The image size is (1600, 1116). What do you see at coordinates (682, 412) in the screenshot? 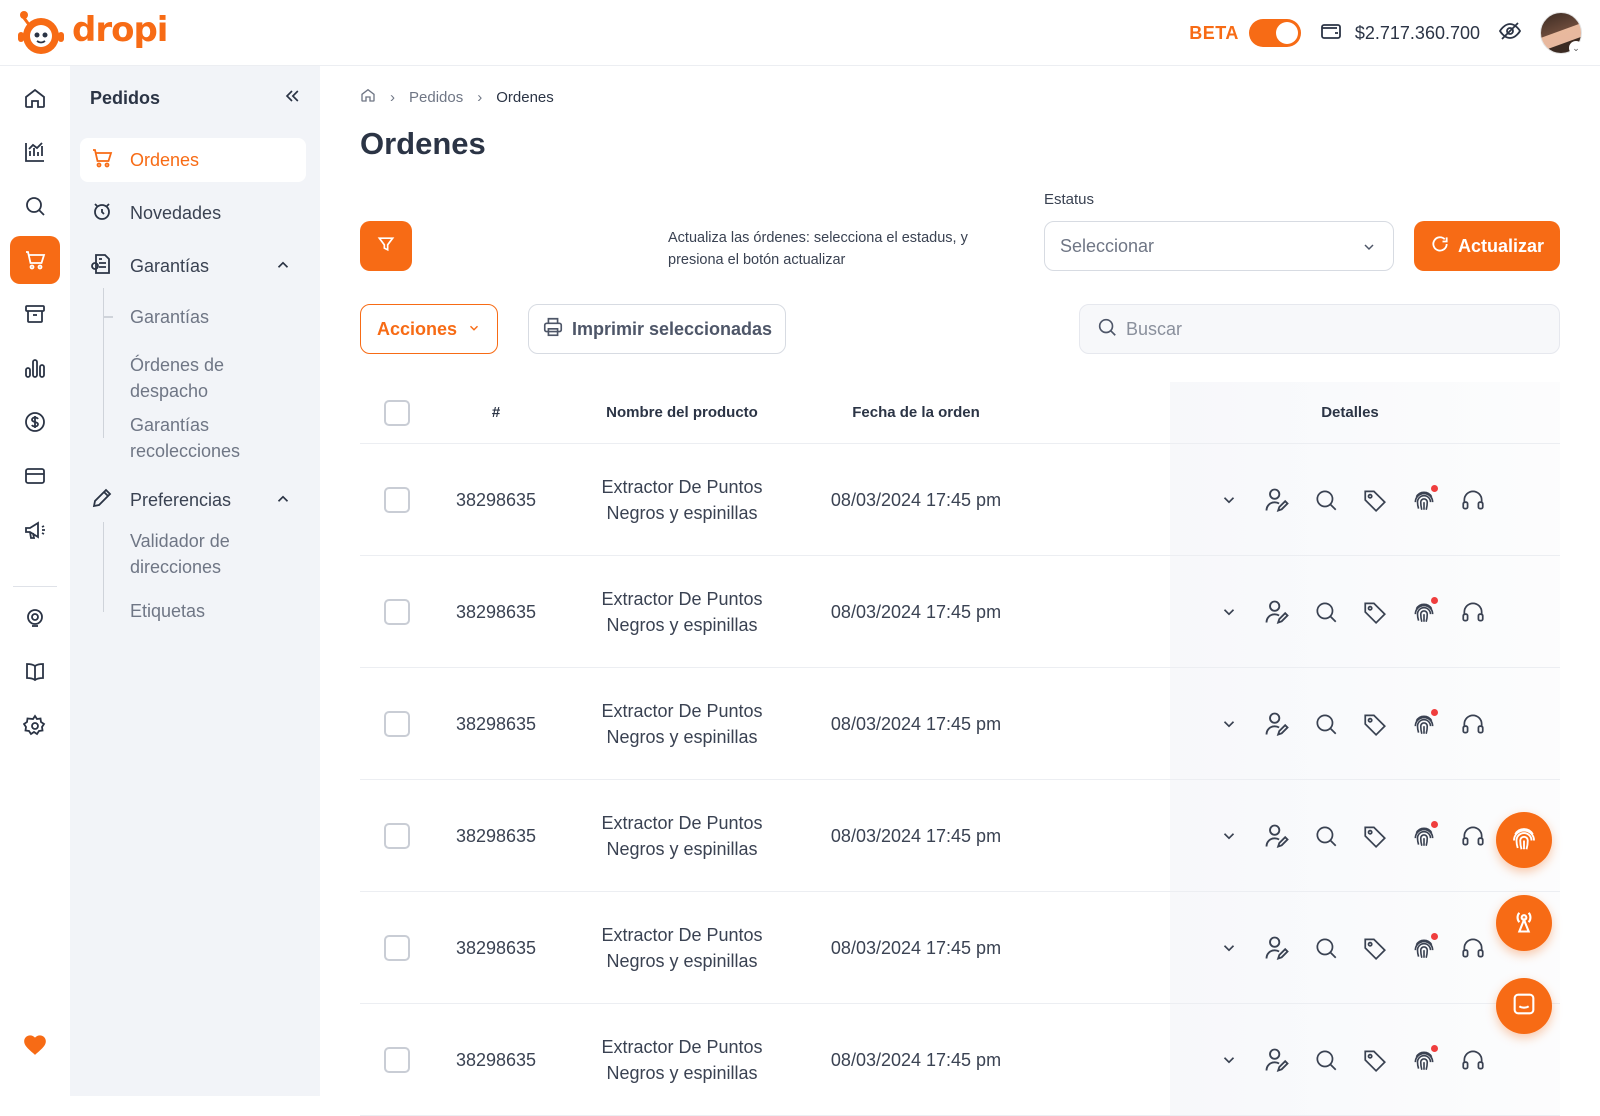
I see `column-header-product: Nombre del producto` at bounding box center [682, 412].